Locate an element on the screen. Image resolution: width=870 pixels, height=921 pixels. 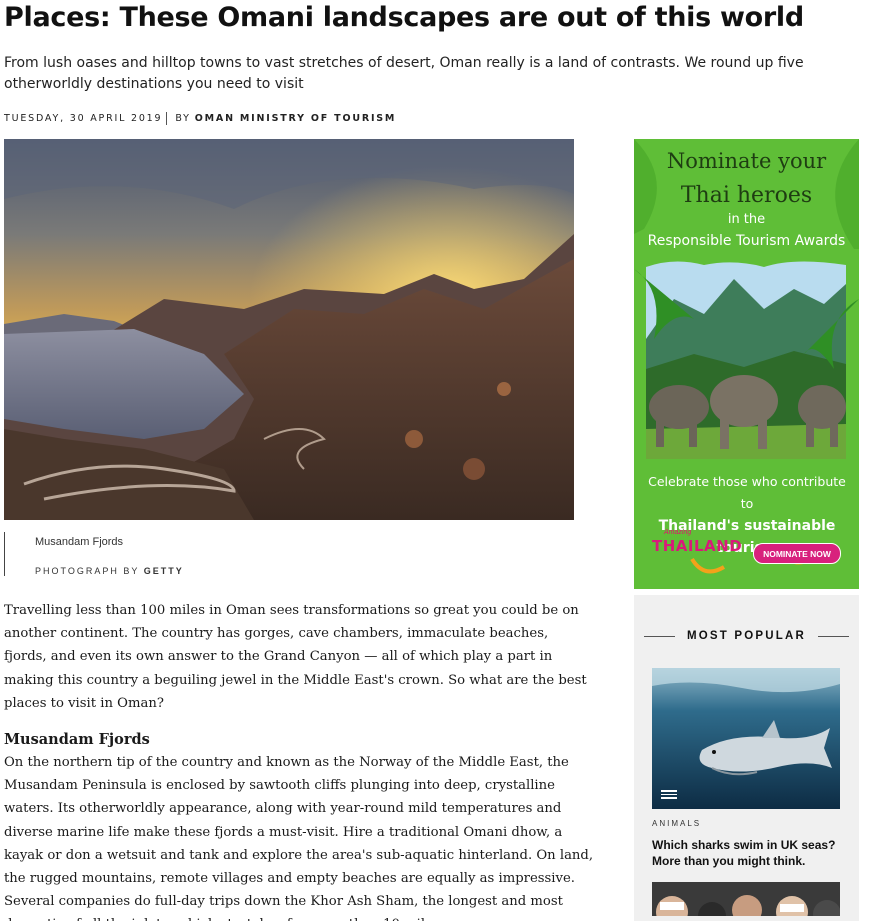
heading-rule-left is located at coordinates (659, 636).